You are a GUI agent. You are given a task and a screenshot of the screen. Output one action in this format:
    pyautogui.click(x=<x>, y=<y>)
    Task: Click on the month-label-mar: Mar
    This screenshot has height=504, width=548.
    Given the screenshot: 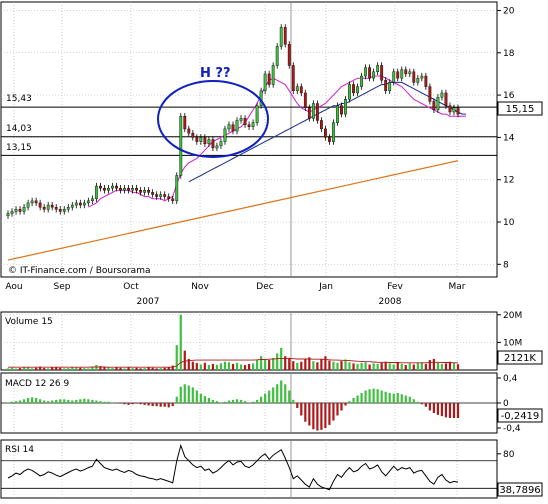 What is the action you would take?
    pyautogui.click(x=457, y=287)
    